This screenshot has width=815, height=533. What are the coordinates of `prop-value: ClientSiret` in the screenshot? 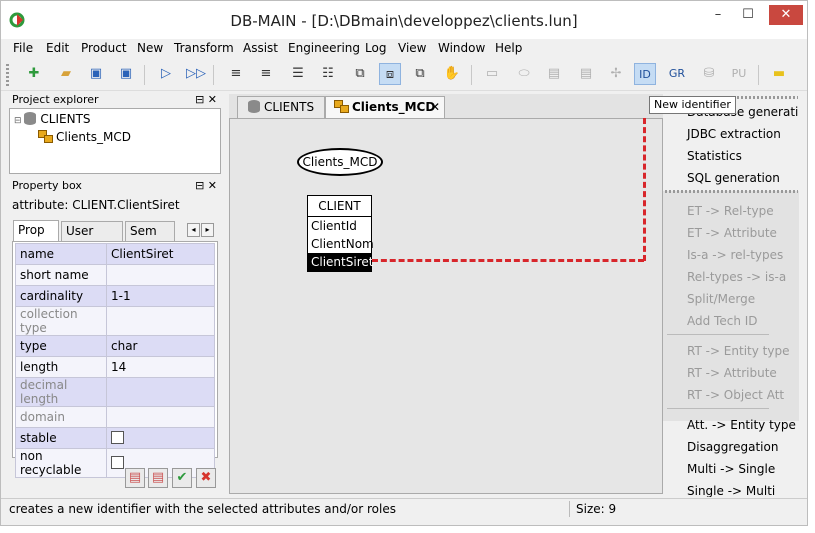 It's located at (160, 254).